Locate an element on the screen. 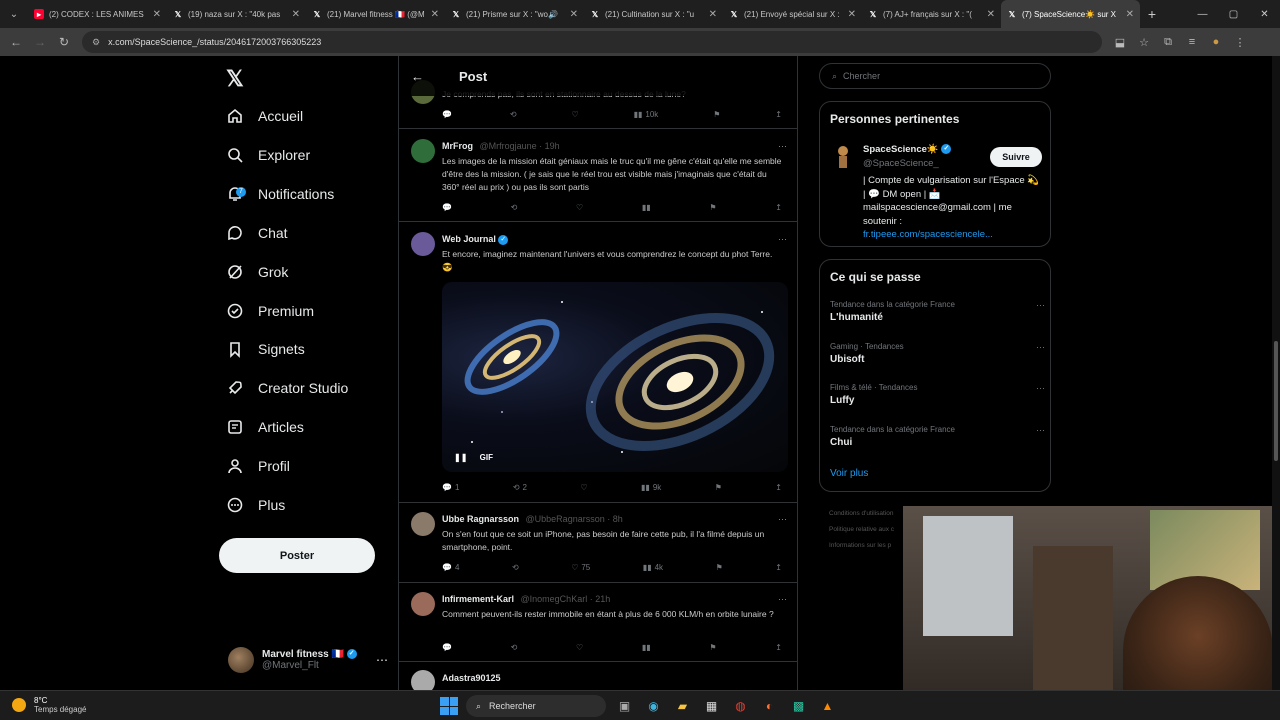  browser-tab: ▸ (2) CODEX : LES ANIMES ✕ is located at coordinates (97, 14).